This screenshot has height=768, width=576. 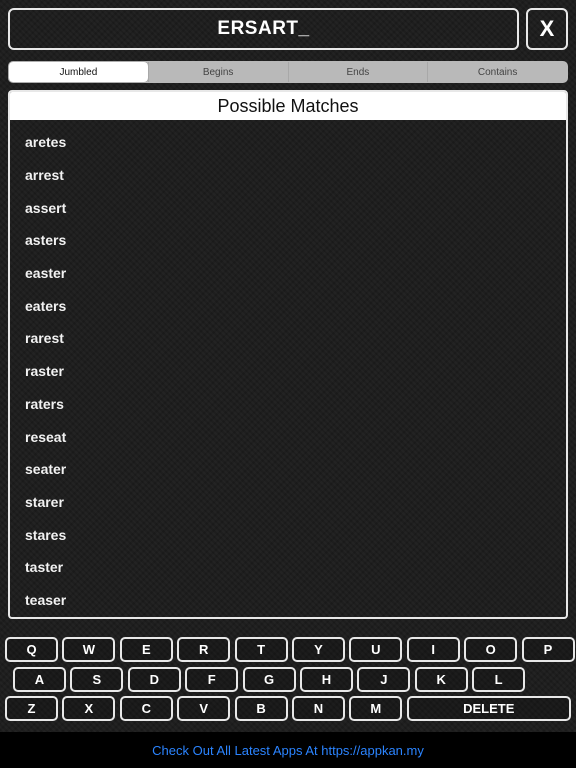 I want to click on key-q: Q, so click(x=31, y=649).